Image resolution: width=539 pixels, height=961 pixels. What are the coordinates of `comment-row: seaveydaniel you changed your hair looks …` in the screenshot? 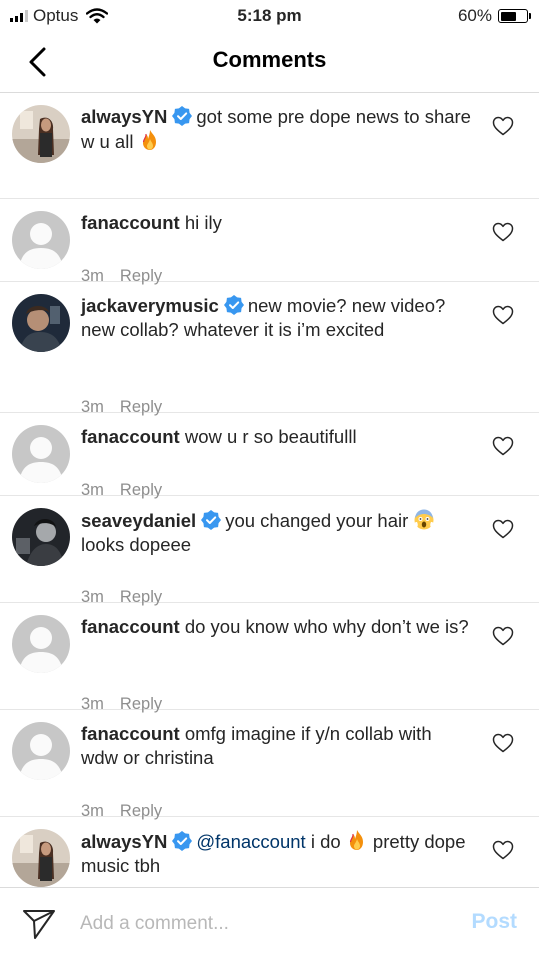 It's located at (269, 551).